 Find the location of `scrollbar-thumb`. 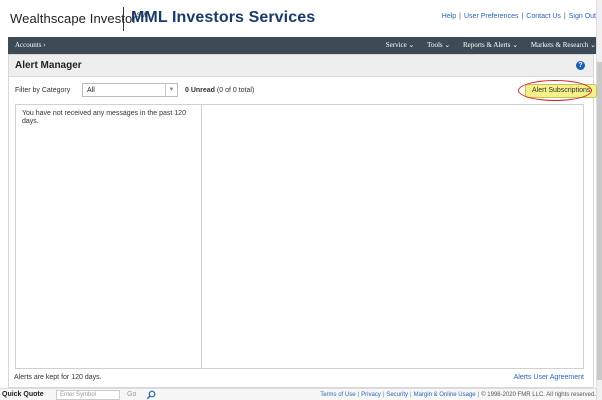

scrollbar-thumb is located at coordinates (599, 221).